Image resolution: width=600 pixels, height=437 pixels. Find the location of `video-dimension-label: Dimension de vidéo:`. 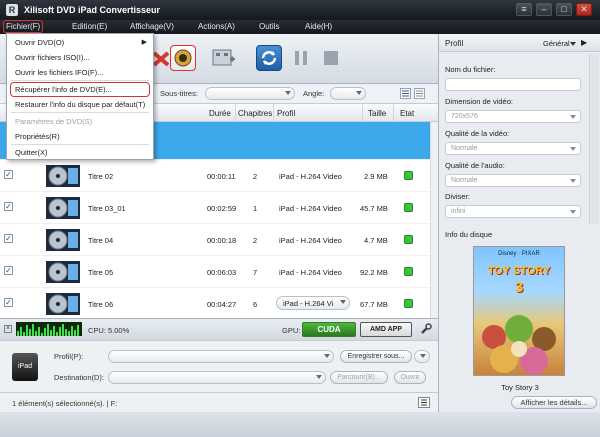

video-dimension-label: Dimension de vidéo: is located at coordinates (479, 101).